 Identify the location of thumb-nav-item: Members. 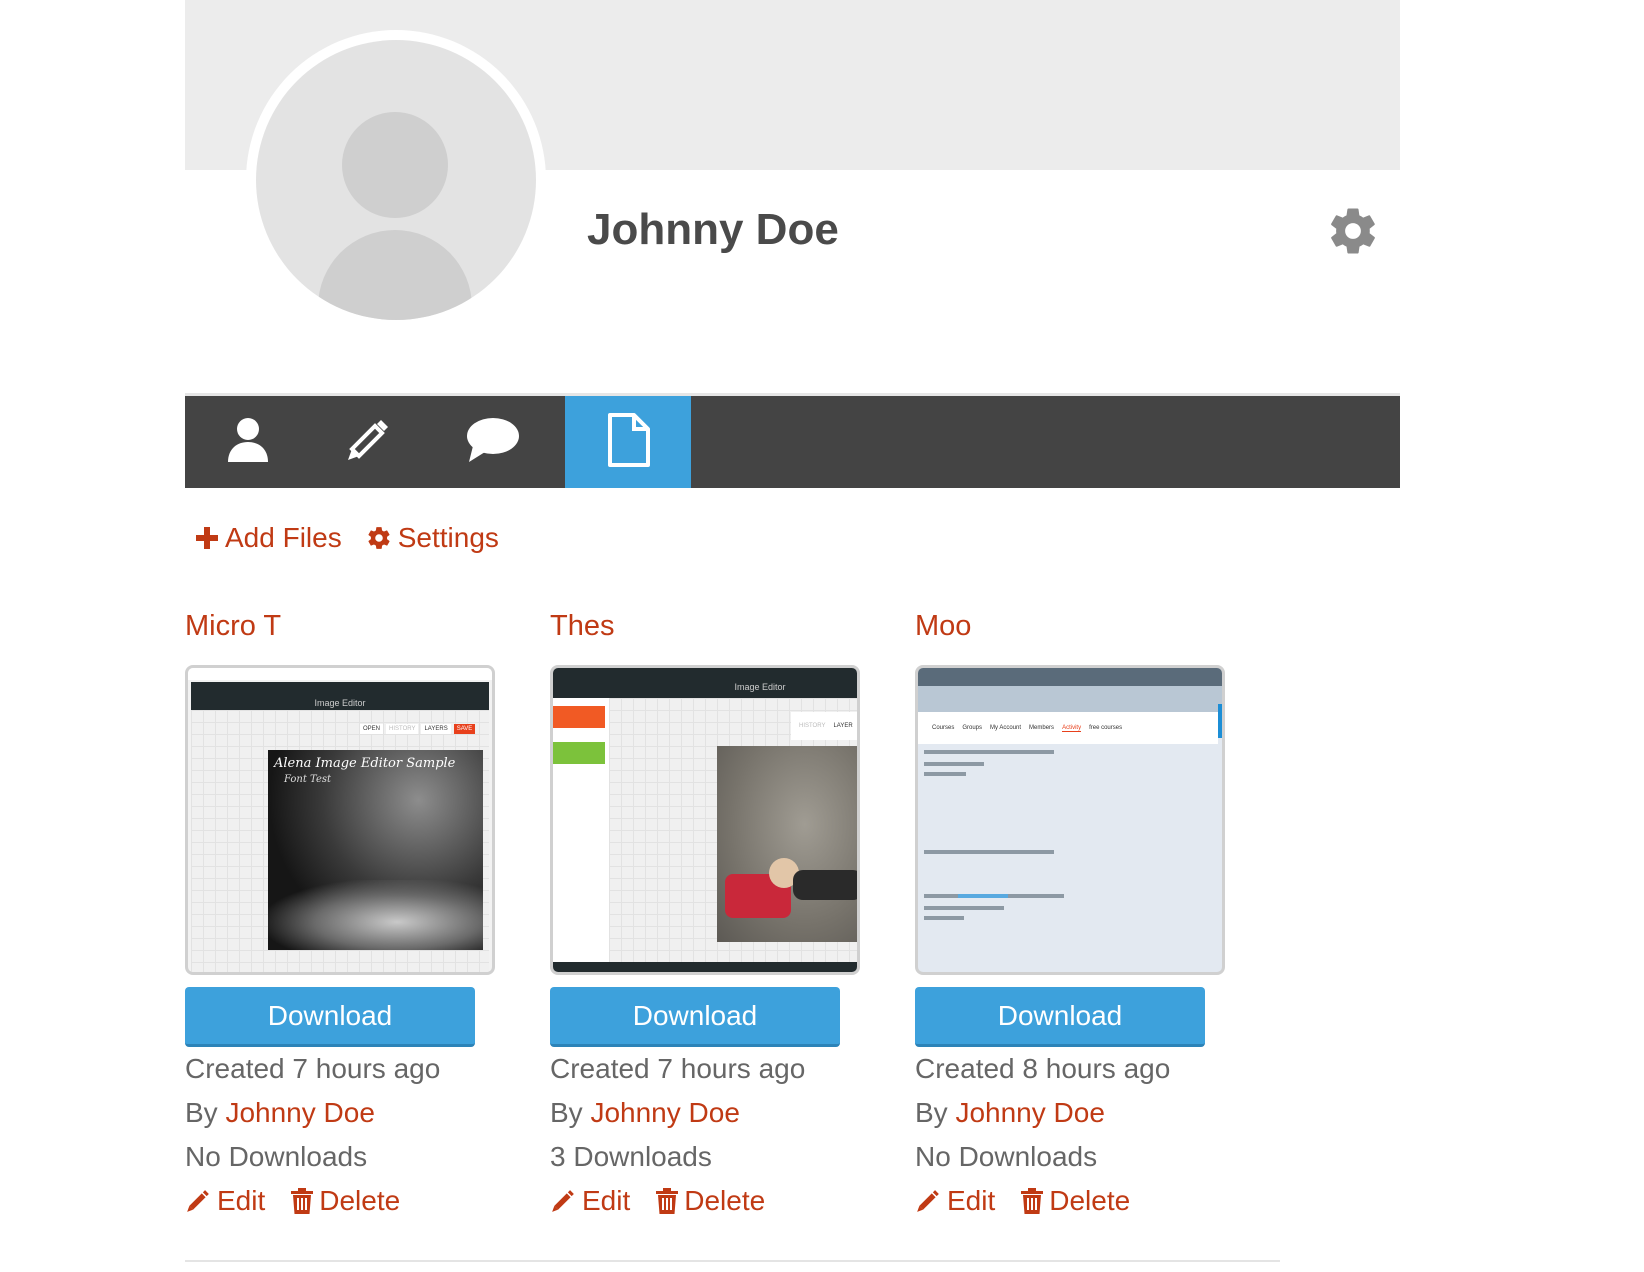
(1042, 728).